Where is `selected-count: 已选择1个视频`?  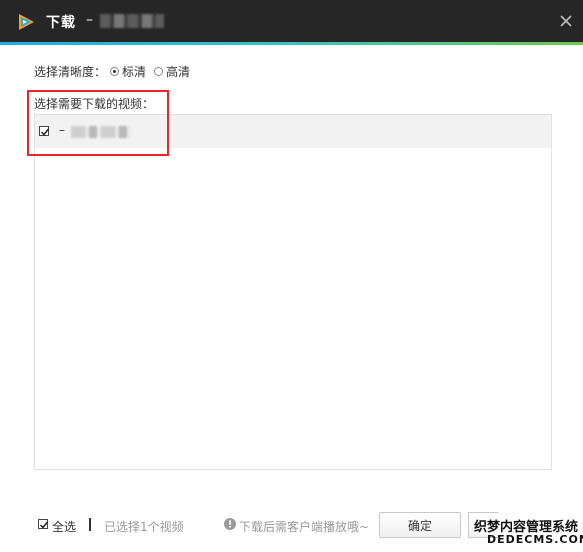
selected-count: 已选择1个视频 is located at coordinates (144, 527).